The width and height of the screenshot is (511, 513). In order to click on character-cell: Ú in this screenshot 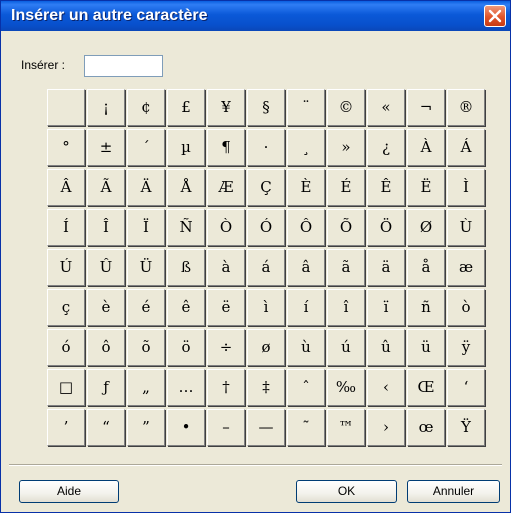, I will do `click(66, 267)`.